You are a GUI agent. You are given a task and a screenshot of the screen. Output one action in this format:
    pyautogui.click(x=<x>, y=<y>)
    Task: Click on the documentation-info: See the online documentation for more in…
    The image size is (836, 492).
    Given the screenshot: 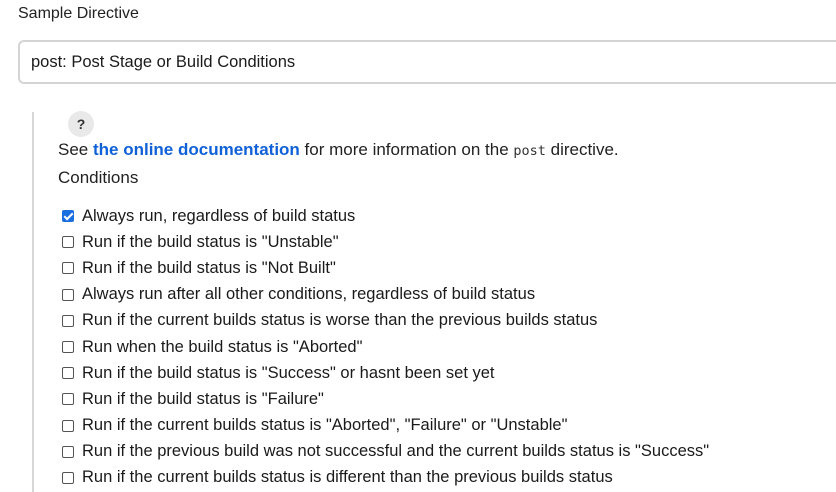 What is the action you would take?
    pyautogui.click(x=338, y=150)
    